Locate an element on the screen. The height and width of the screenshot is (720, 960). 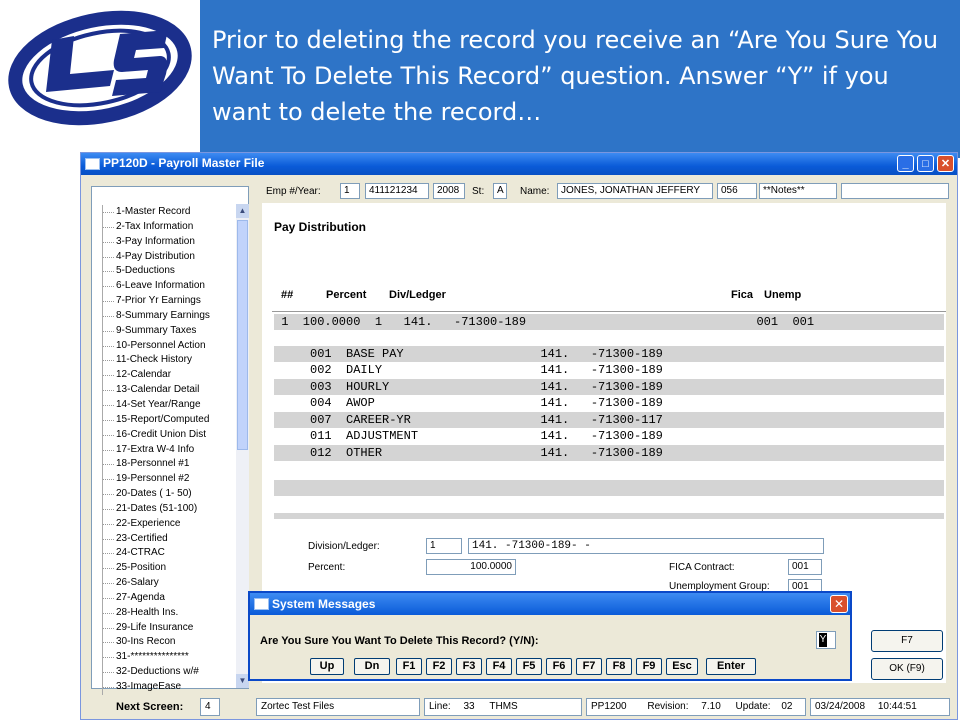
division-ledger-label: Division/Ledger: is located at coordinates (344, 546).